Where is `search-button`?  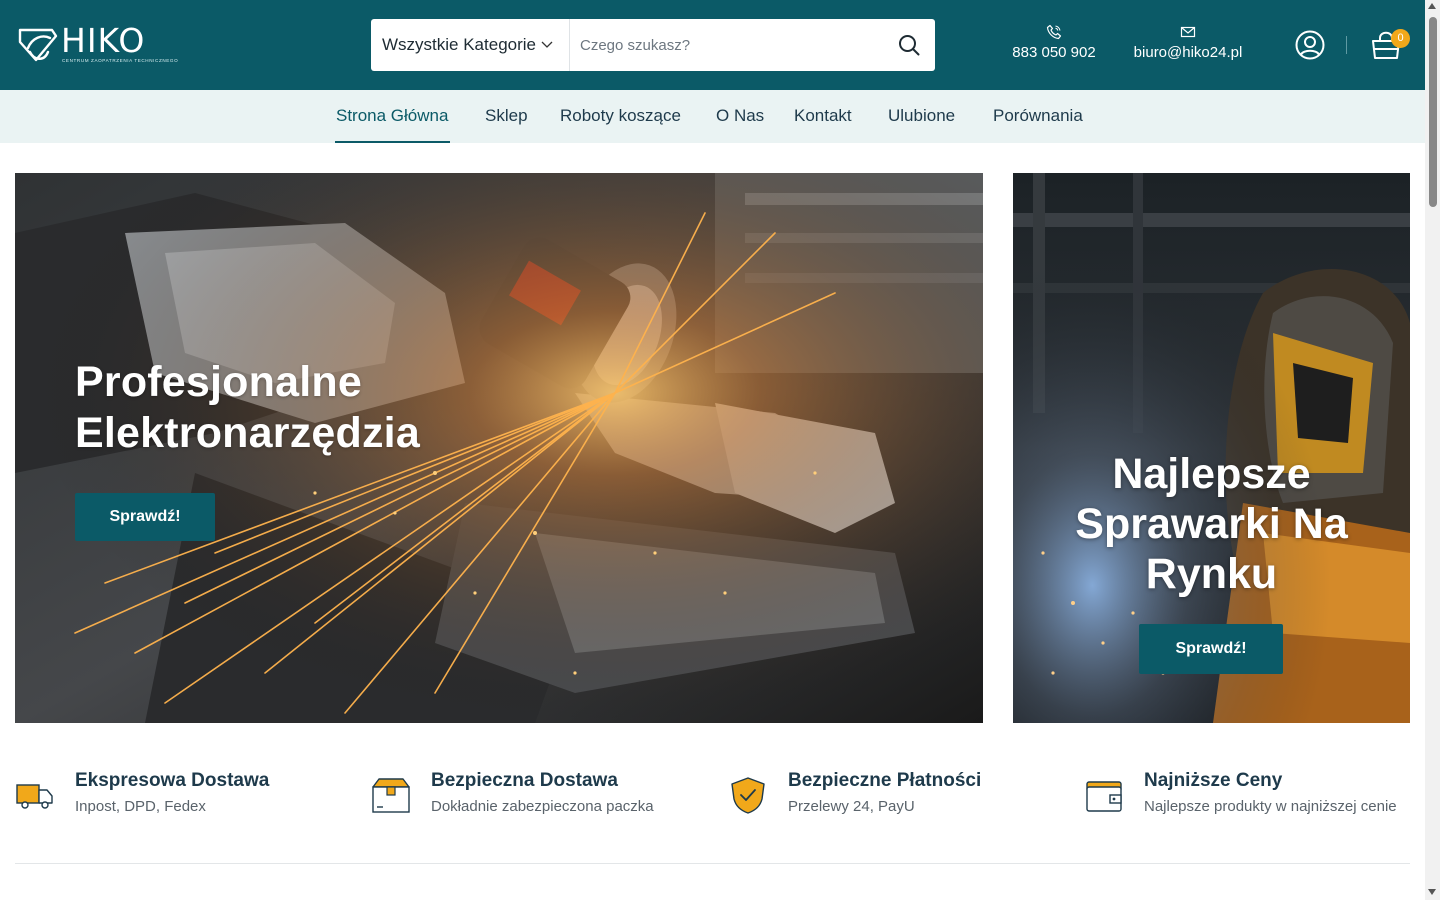 search-button is located at coordinates (909, 45).